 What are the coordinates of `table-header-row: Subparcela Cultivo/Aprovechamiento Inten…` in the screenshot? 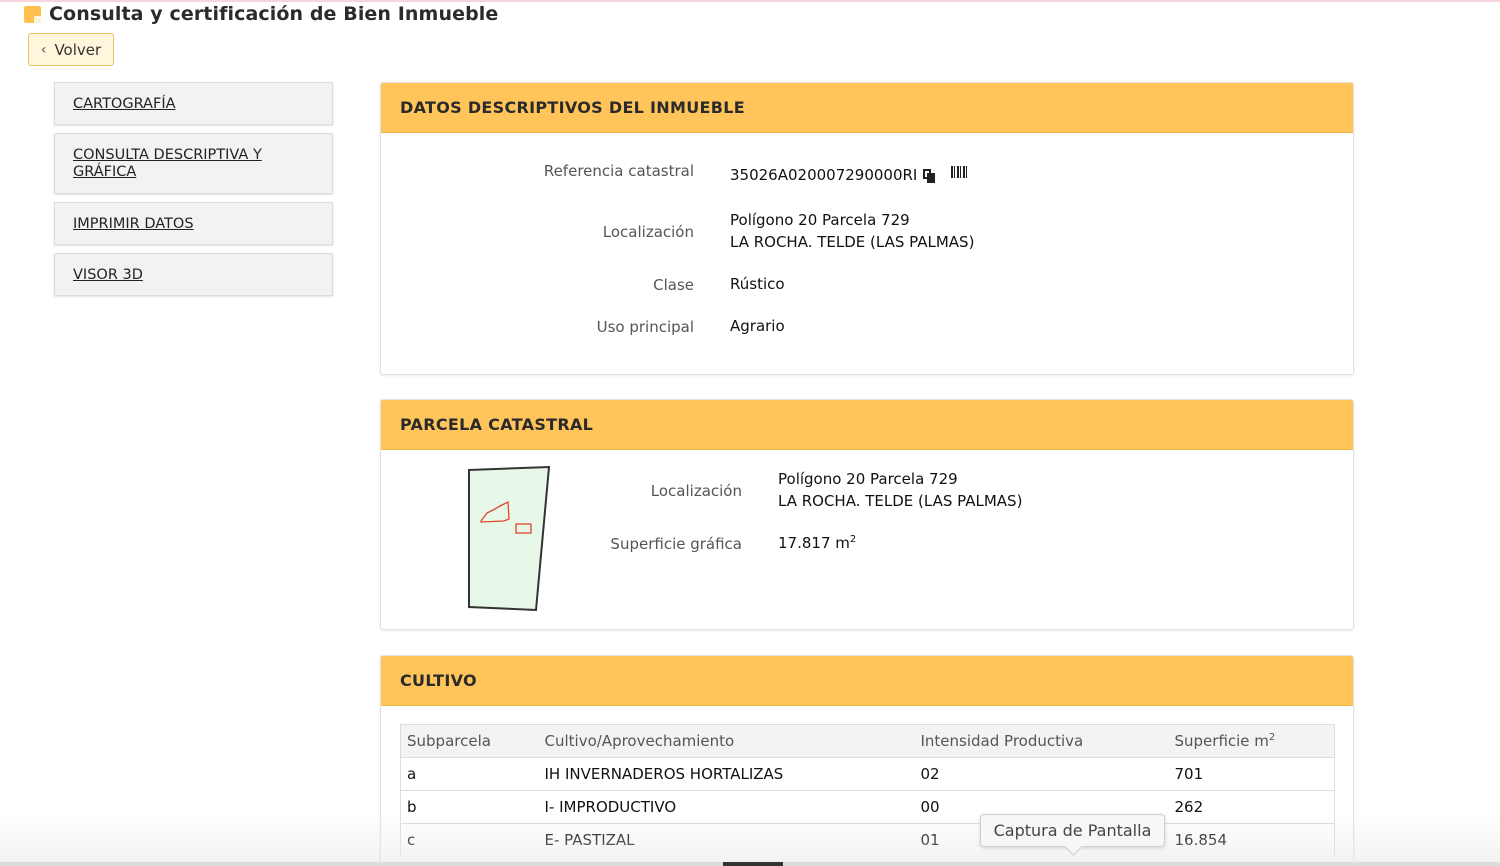 It's located at (867, 741).